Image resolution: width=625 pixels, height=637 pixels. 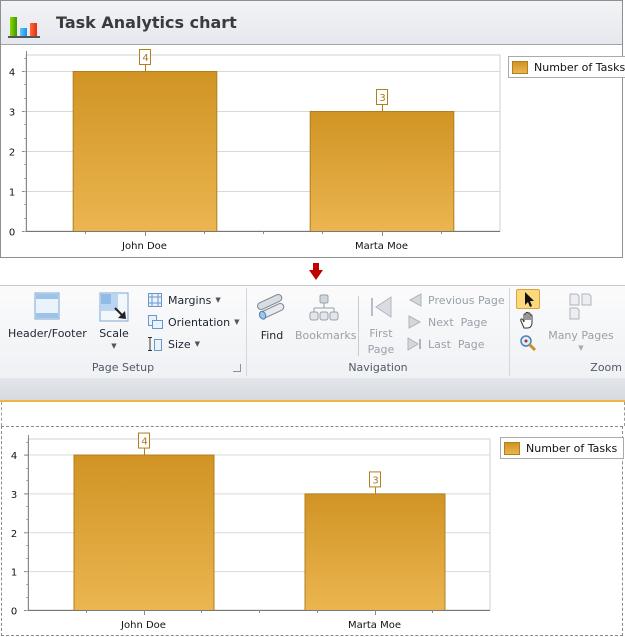 I want to click on next-page-label: Next Page, so click(x=458, y=322).